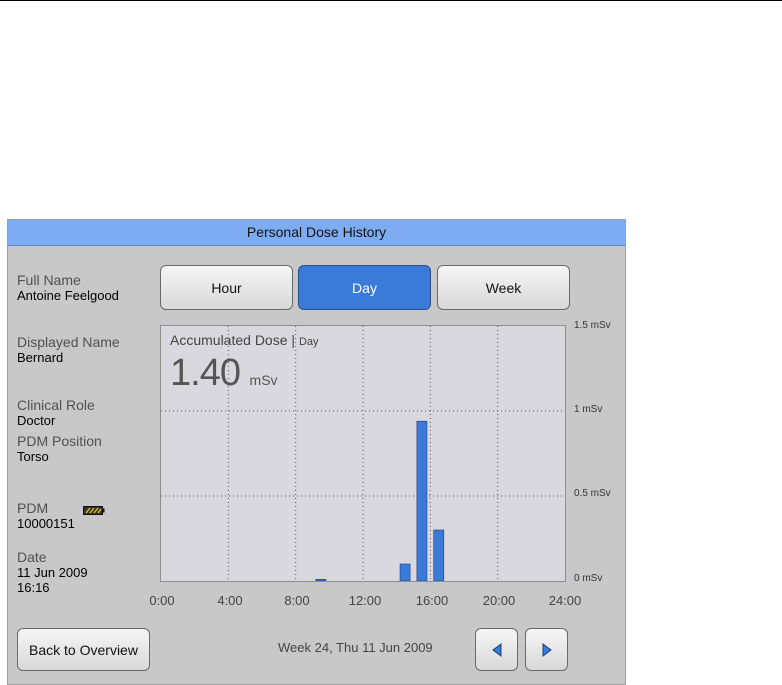 The height and width of the screenshot is (685, 782). Describe the element at coordinates (68, 342) in the screenshot. I see `displayed-name-label: Displayed Name` at that location.